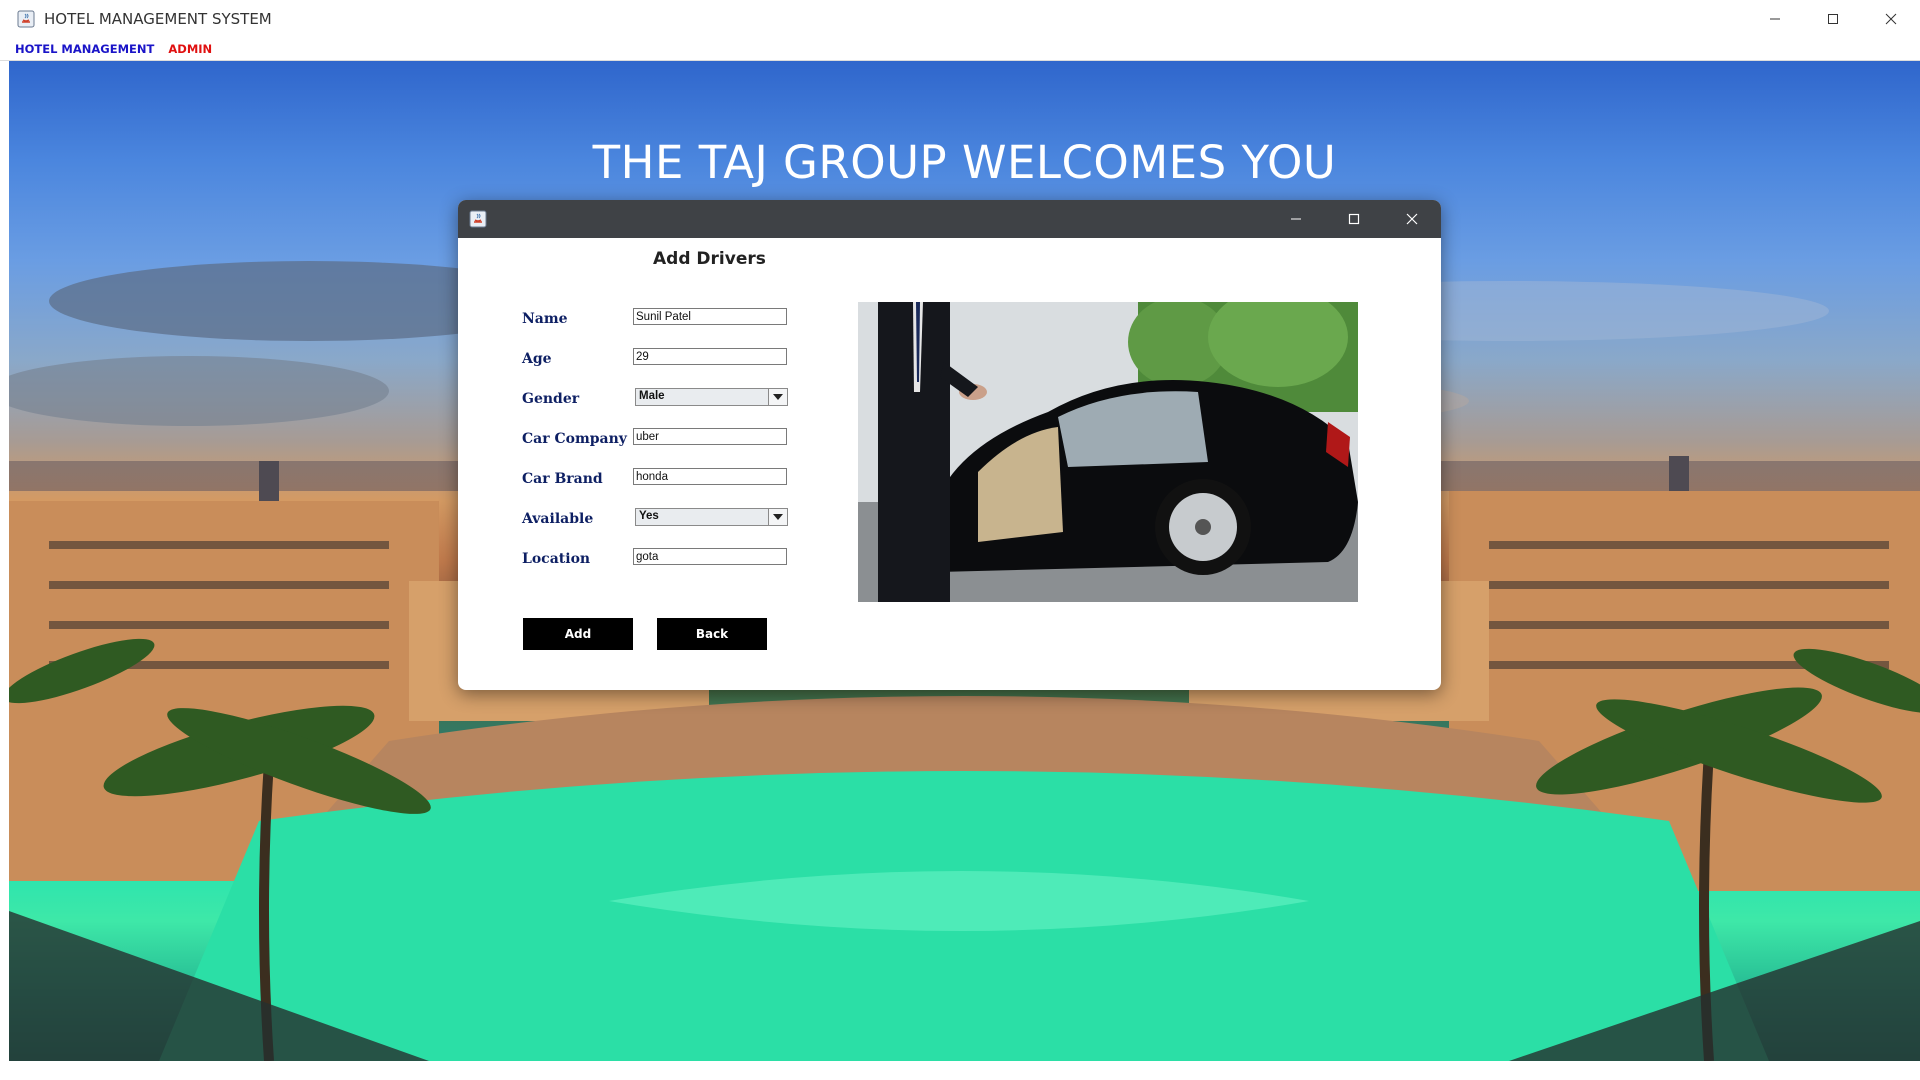 This screenshot has height=1080, width=1920. What do you see at coordinates (551, 399) in the screenshot?
I see `gender-label: Gender` at bounding box center [551, 399].